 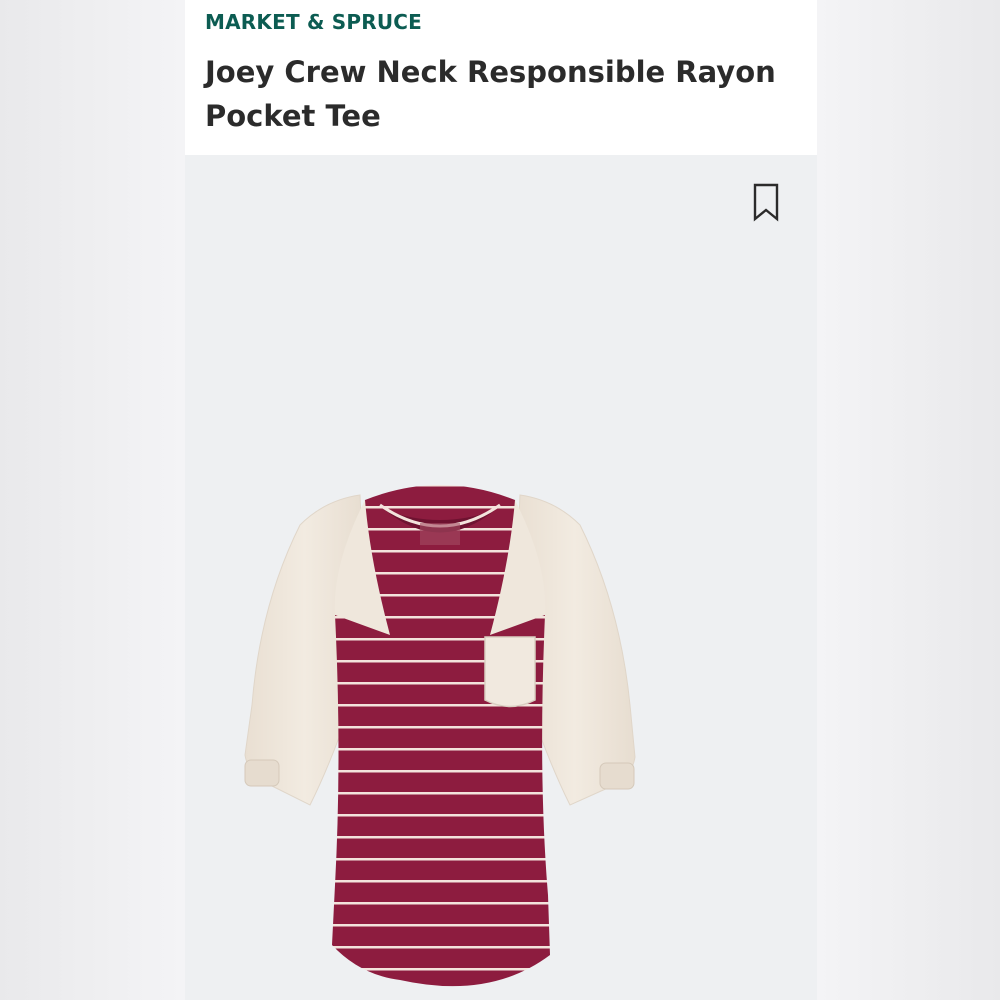 What do you see at coordinates (766, 203) in the screenshot?
I see `bookmark-icon` at bounding box center [766, 203].